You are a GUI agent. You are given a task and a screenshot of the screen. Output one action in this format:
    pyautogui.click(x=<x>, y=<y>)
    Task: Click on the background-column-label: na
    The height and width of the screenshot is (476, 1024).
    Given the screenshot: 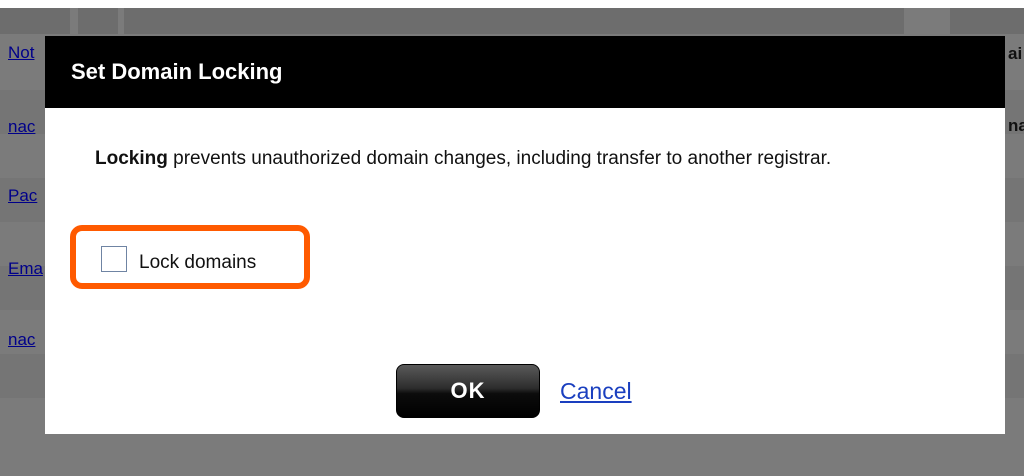 What is the action you would take?
    pyautogui.click(x=1016, y=125)
    